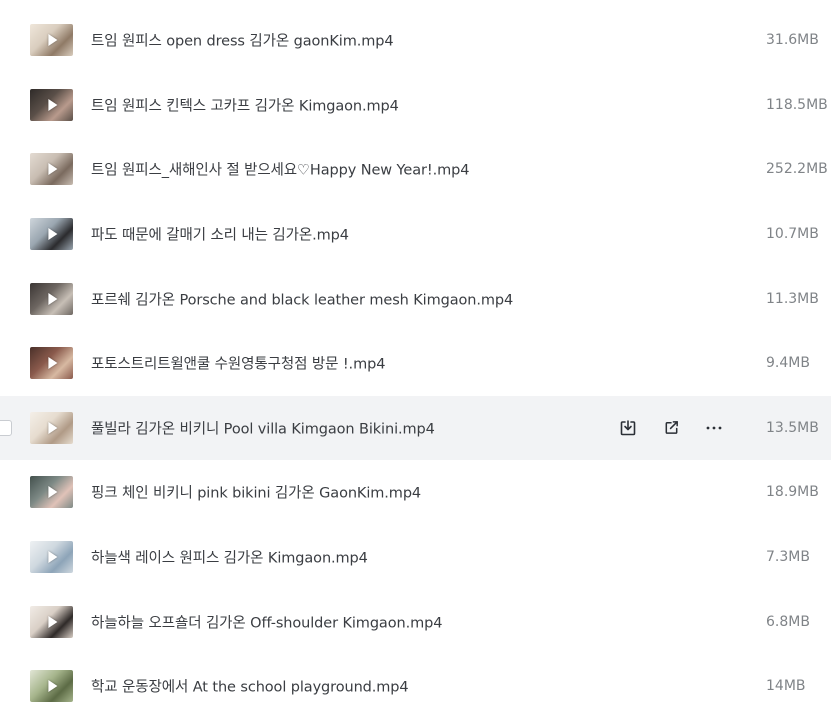  I want to click on file-size: 14MB, so click(786, 686).